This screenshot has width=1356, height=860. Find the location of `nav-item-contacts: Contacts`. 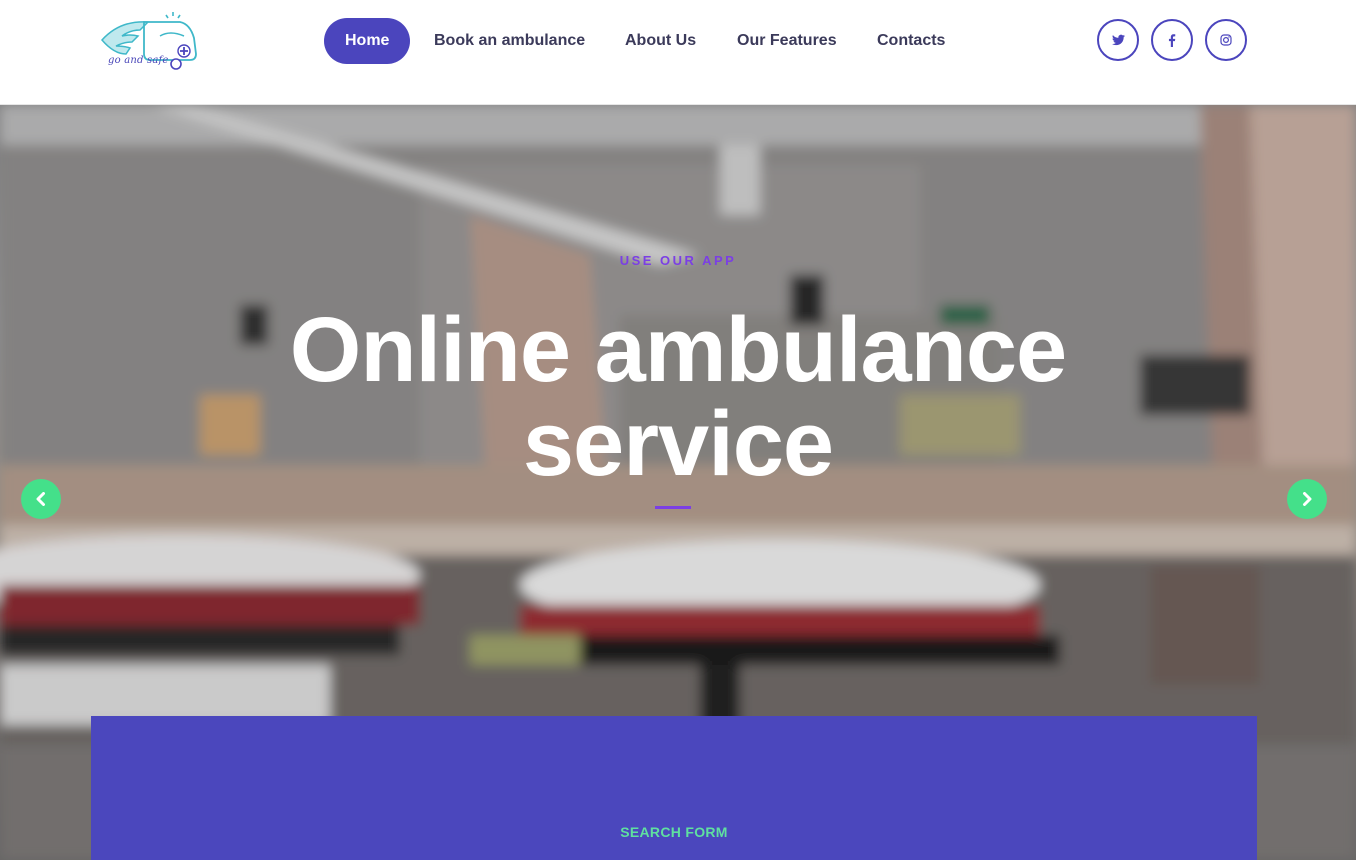

nav-item-contacts: Contacts is located at coordinates (911, 41).